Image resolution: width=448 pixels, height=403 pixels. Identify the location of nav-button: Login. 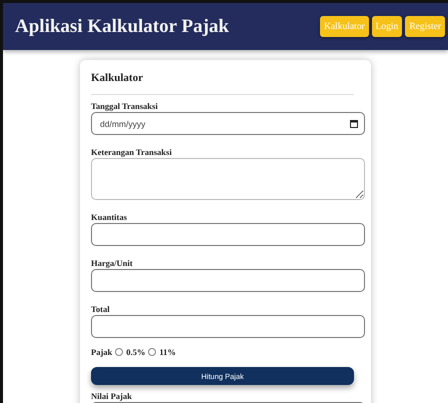
(387, 26).